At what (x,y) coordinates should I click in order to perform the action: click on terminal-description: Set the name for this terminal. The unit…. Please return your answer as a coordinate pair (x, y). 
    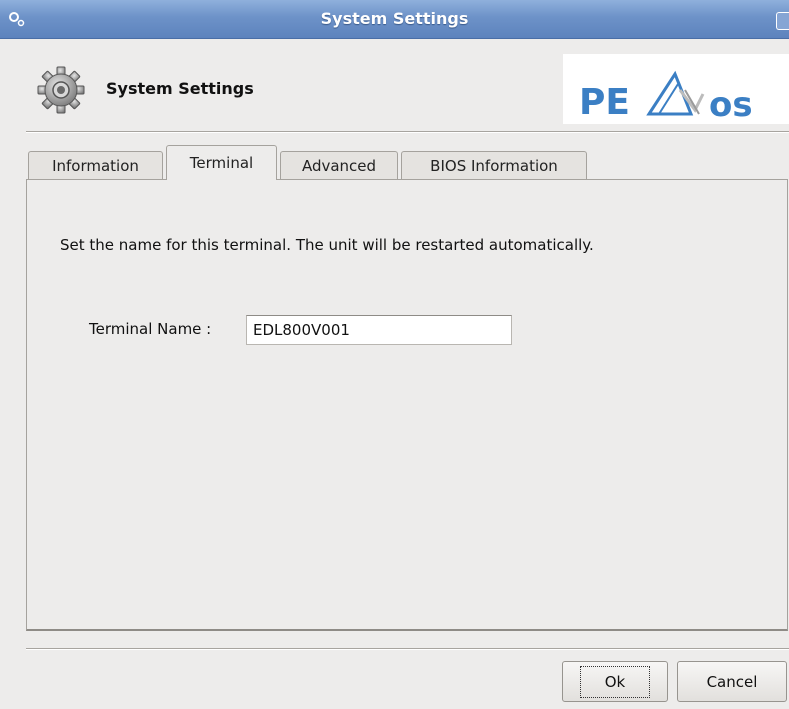
    Looking at the image, I should click on (327, 245).